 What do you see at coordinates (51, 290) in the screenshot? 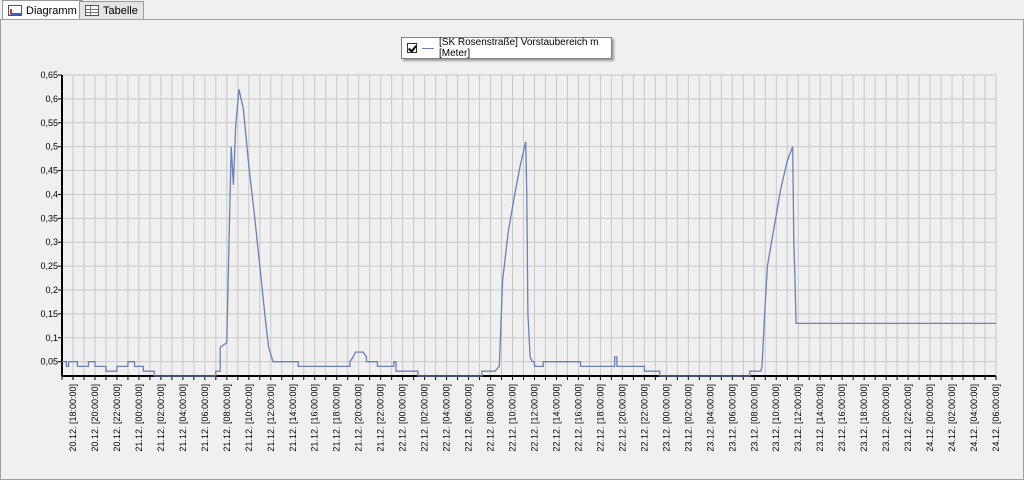
I see `y-tick-label: 0,2` at bounding box center [51, 290].